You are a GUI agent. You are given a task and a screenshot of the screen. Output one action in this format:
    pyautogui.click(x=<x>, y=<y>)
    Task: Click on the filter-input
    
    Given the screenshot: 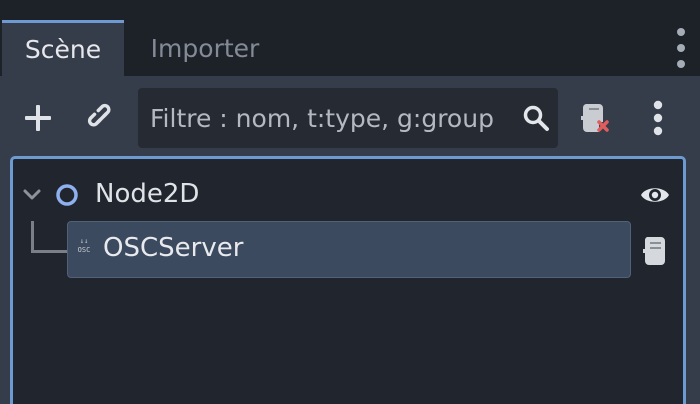 What is the action you would take?
    pyautogui.click(x=326, y=118)
    